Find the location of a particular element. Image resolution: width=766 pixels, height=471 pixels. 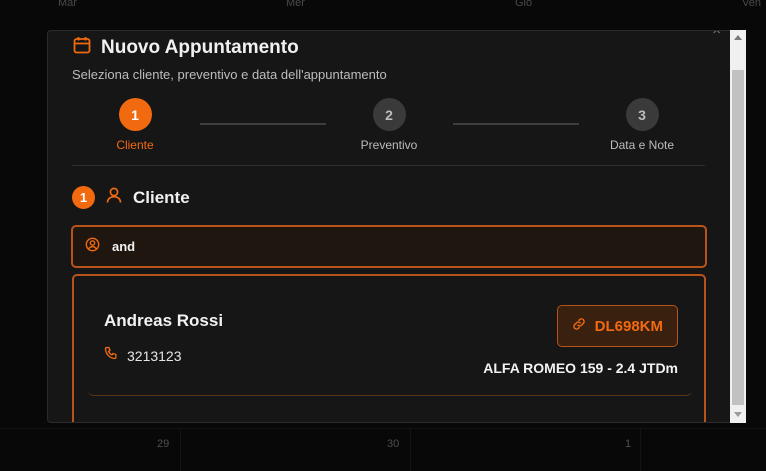

divider is located at coordinates (388, 165).